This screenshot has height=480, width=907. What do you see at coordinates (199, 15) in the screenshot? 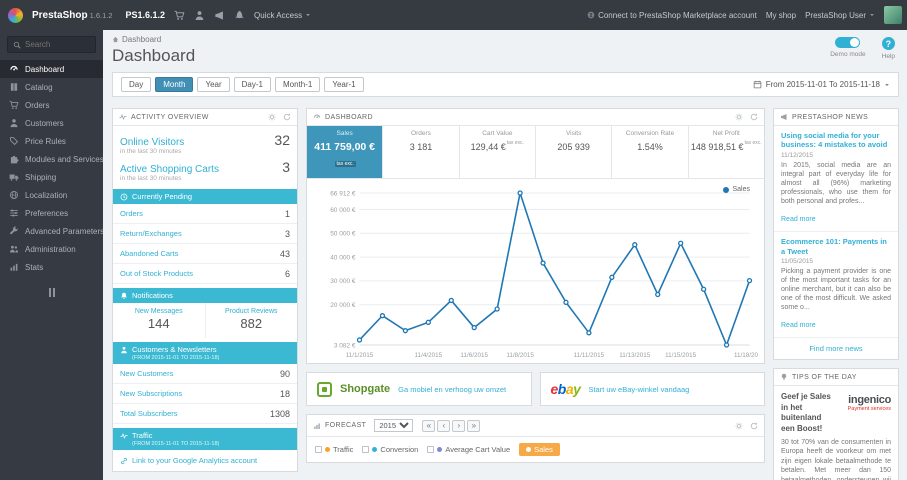
I see `customer-icon` at bounding box center [199, 15].